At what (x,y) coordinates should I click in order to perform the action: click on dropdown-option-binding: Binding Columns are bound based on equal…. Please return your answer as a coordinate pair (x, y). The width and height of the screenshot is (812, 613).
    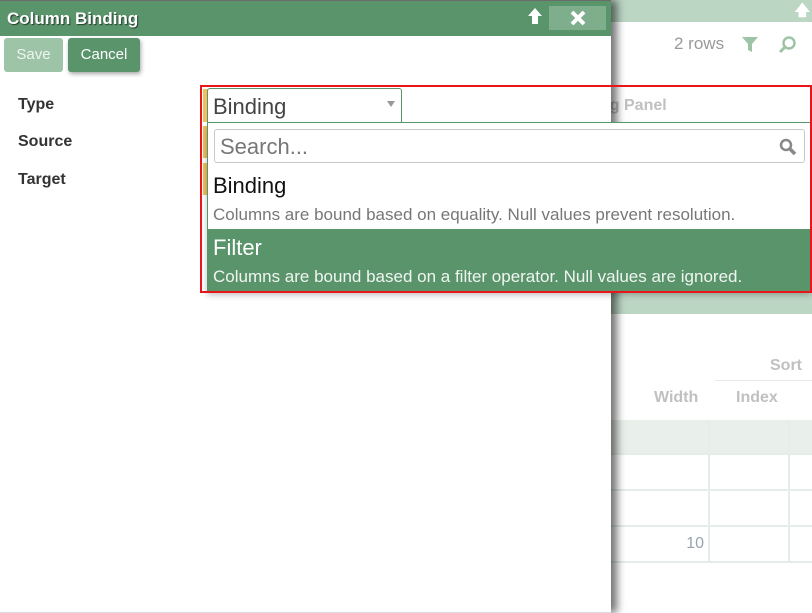
    Looking at the image, I should click on (509, 198).